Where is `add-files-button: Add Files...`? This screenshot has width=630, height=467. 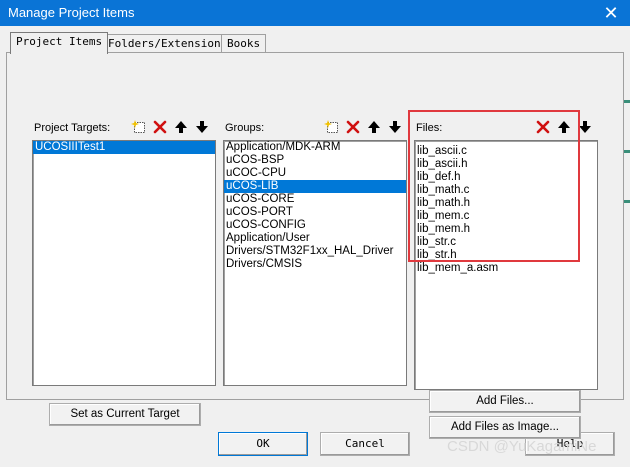
add-files-button: Add Files... is located at coordinates (505, 401).